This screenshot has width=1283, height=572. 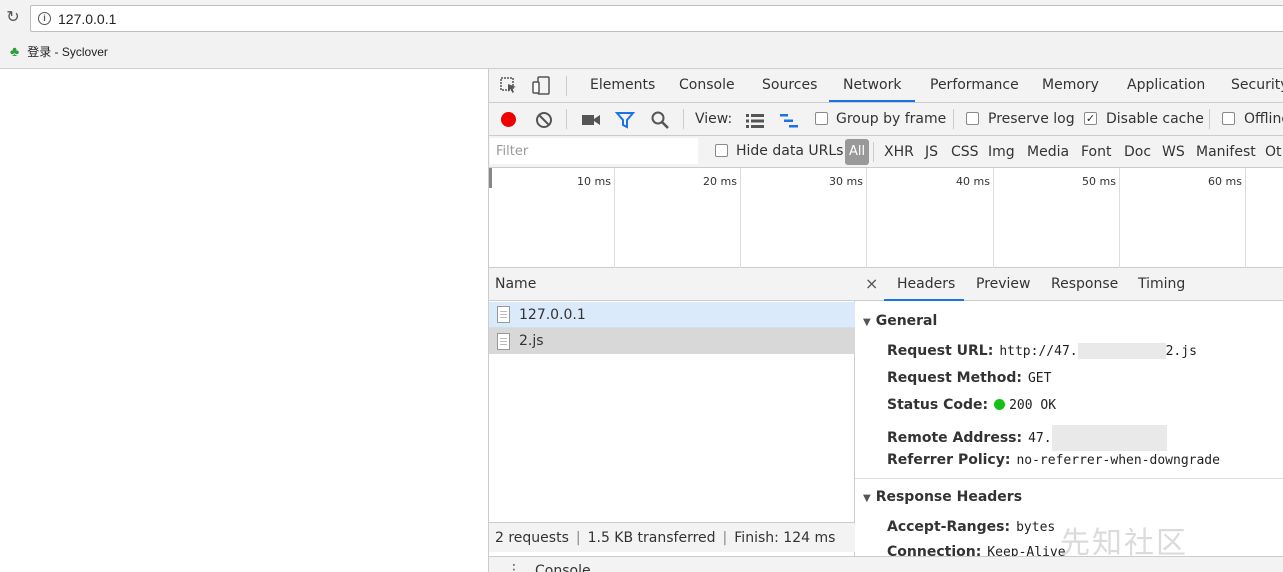 What do you see at coordinates (1033, 405) in the screenshot?
I see `header-value: 200 OK` at bounding box center [1033, 405].